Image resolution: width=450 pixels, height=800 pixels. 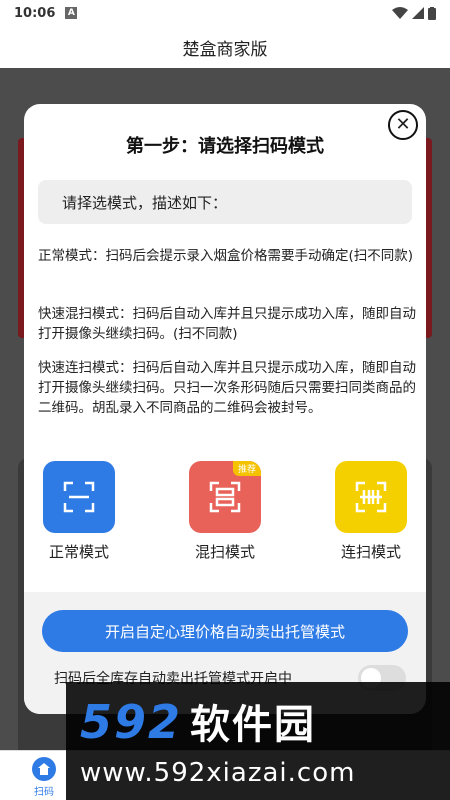 I want to click on description-header-text: 请择选模式，描述如下：, so click(x=145, y=202).